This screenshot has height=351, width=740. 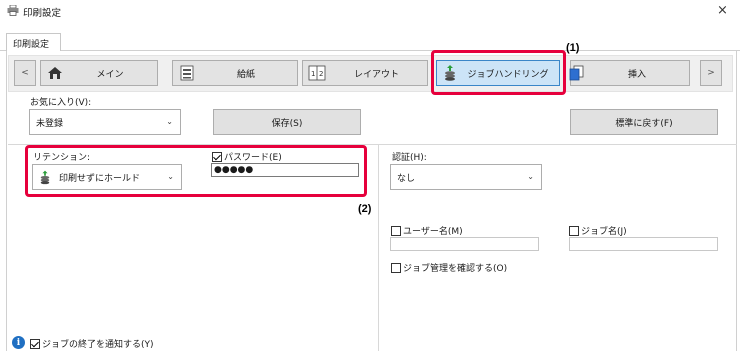 I want to click on callout-1: (1), so click(x=573, y=48).